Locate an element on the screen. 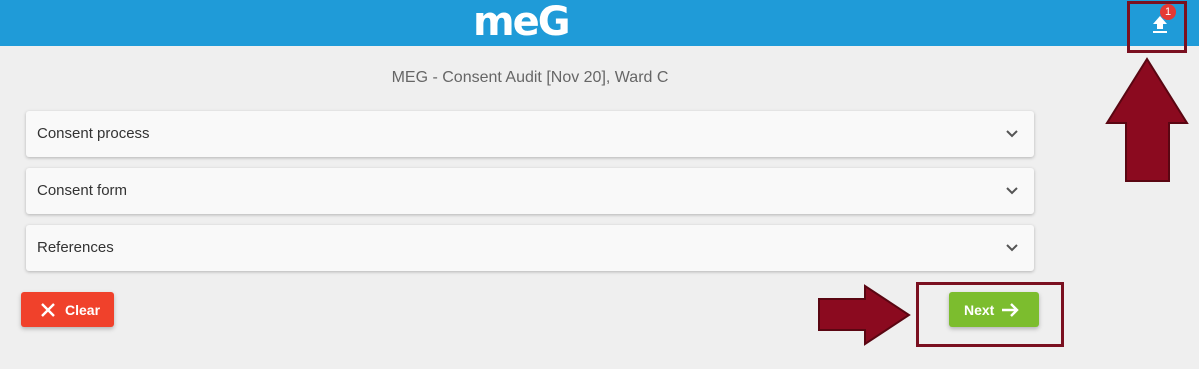  app-logo: meG is located at coordinates (522, 22).